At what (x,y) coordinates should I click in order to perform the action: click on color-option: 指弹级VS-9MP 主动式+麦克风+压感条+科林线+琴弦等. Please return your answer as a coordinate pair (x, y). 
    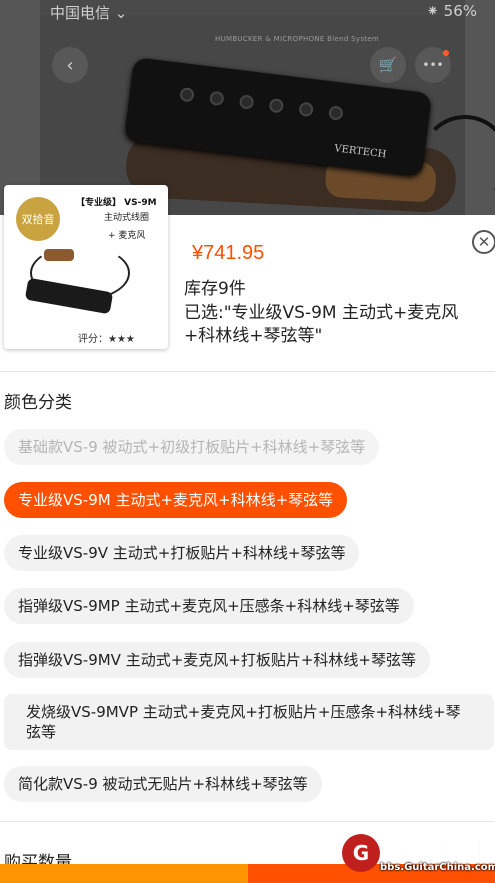
    Looking at the image, I should click on (209, 606).